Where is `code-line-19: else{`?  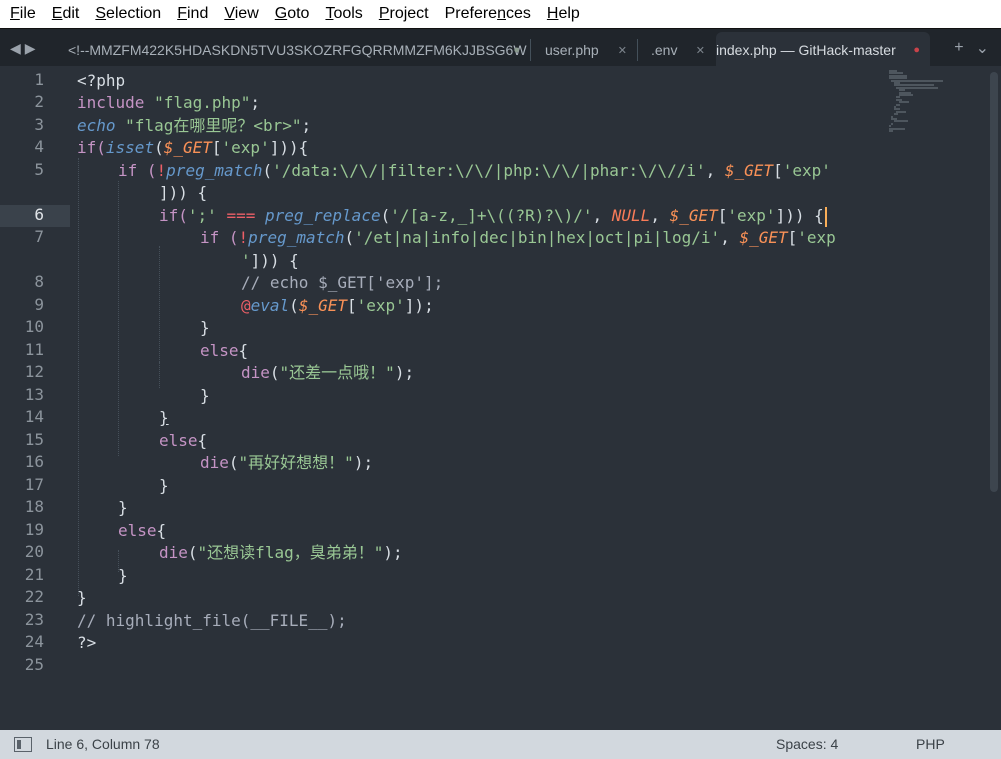 code-line-19: else{ is located at coordinates (142, 530).